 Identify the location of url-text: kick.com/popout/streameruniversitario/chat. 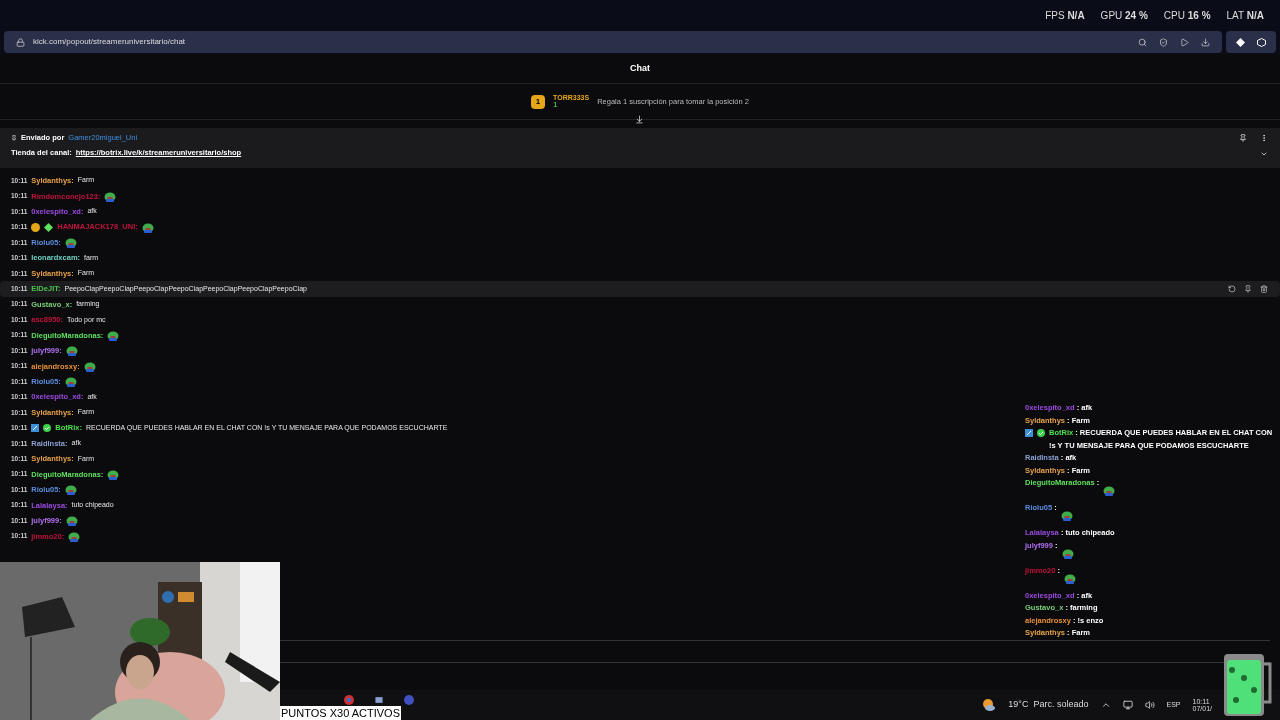
(109, 42).